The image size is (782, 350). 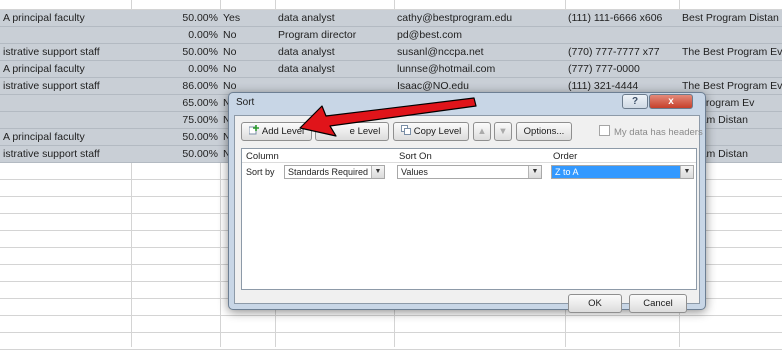 I want to click on table-cell-program: The Best Program Ev, so click(x=730, y=52).